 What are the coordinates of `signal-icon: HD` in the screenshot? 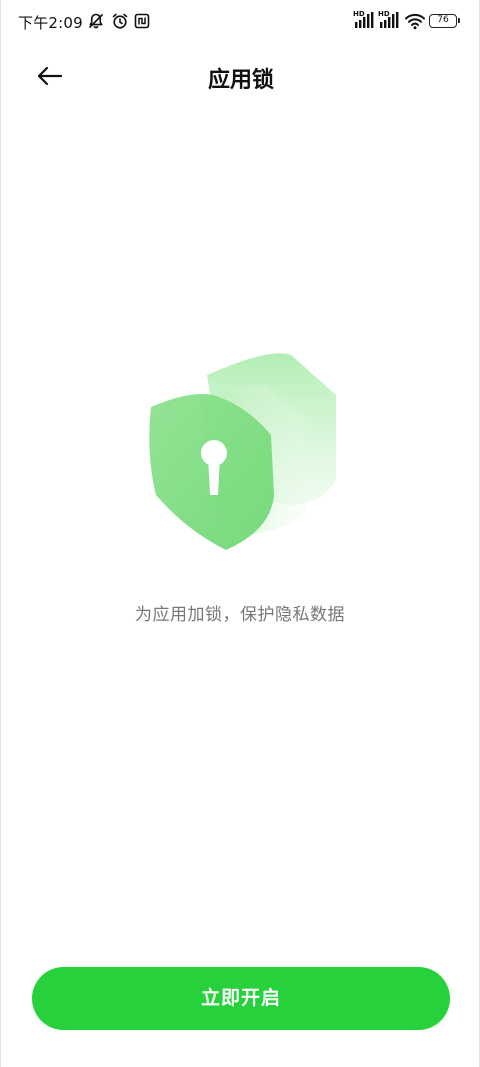 It's located at (364, 19).